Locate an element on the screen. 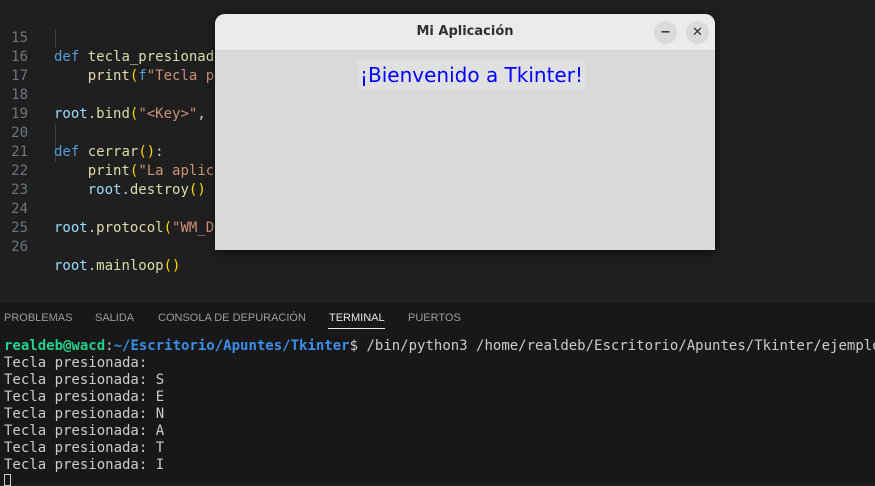 This screenshot has width=875, height=486. tab-problemas: PROBLEMAS is located at coordinates (38, 322).